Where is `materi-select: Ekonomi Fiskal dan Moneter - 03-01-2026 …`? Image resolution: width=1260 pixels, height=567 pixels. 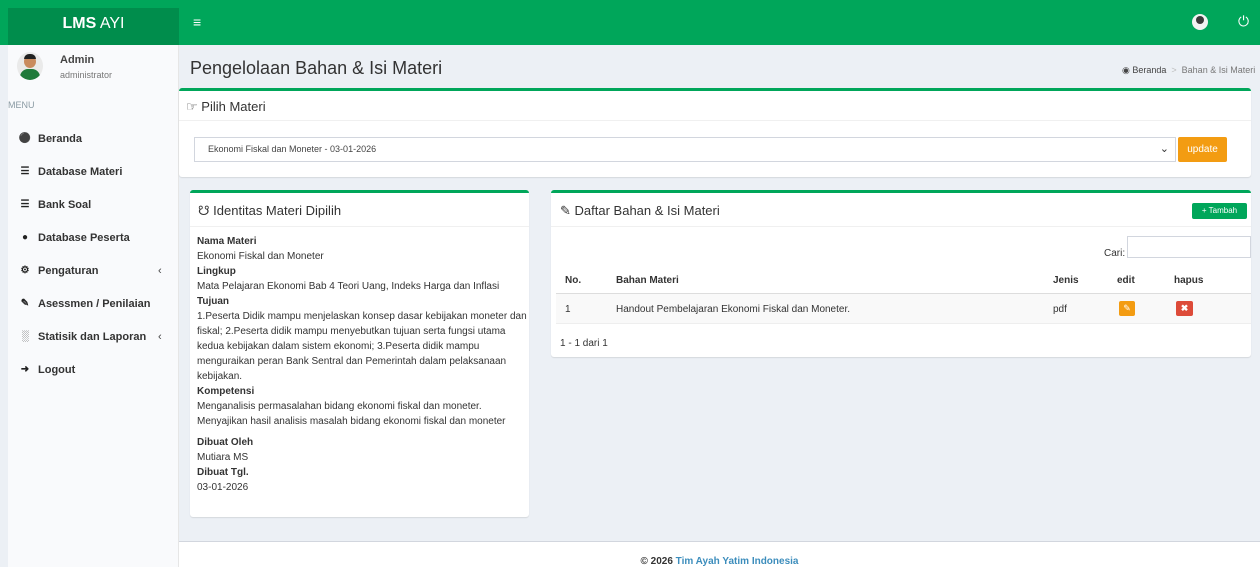
materi-select: Ekonomi Fiskal dan Moneter - 03-01-2026 … is located at coordinates (685, 149).